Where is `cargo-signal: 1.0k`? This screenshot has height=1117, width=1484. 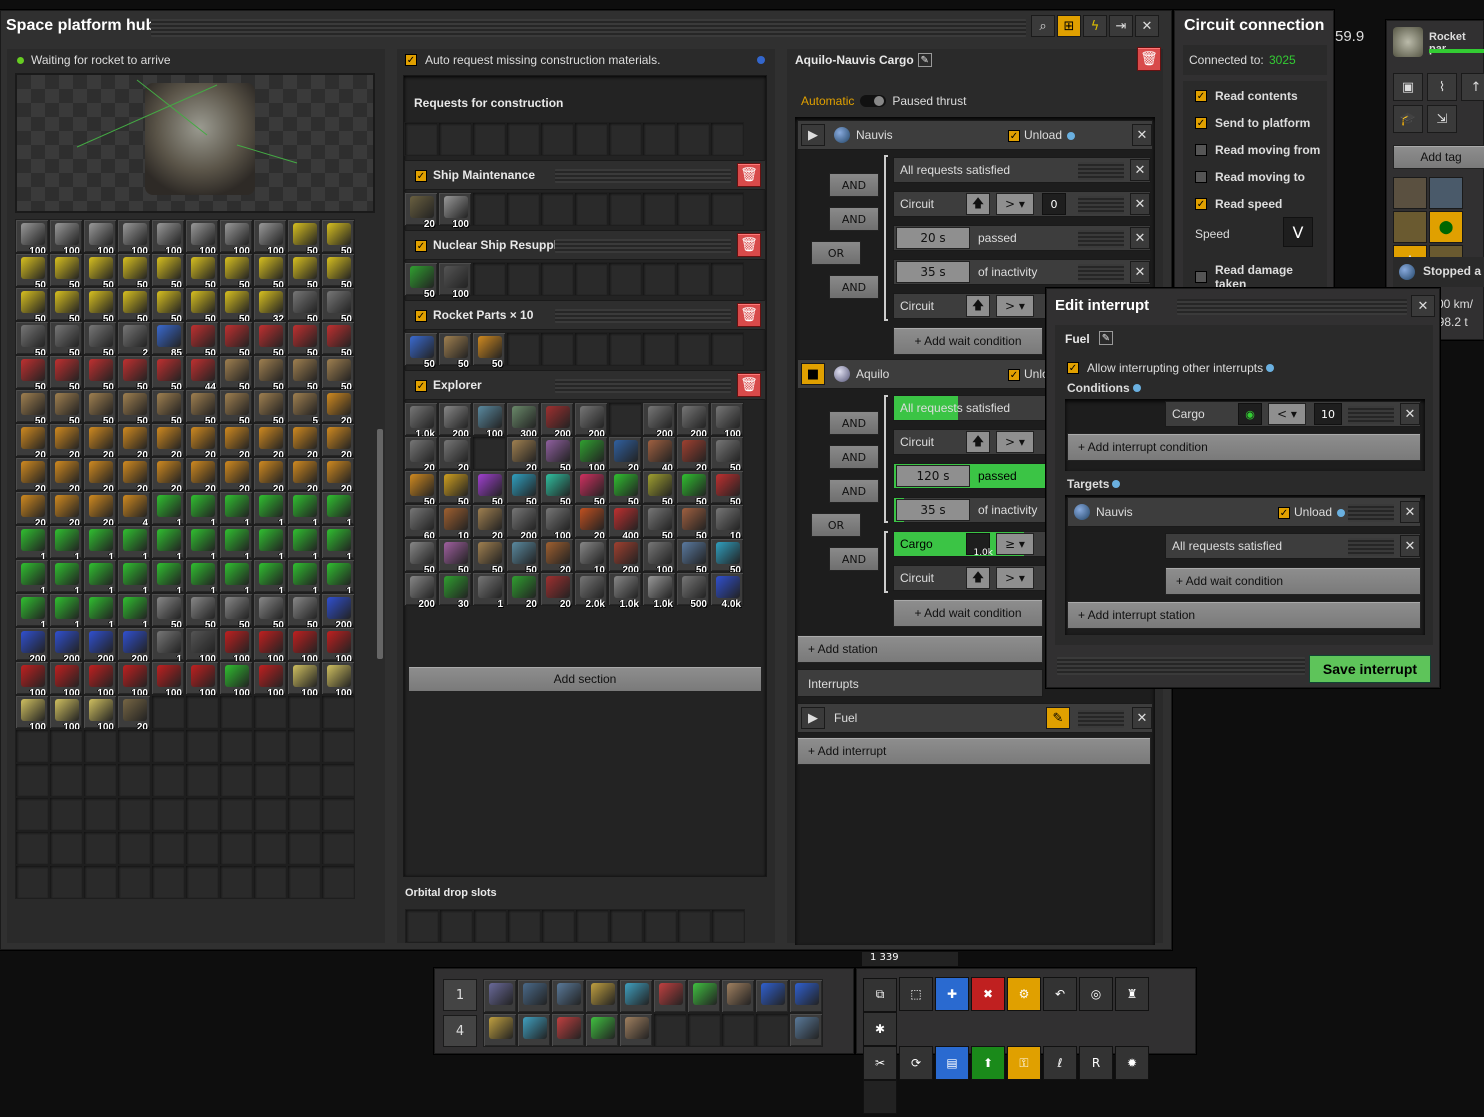 cargo-signal: 1.0k is located at coordinates (979, 545).